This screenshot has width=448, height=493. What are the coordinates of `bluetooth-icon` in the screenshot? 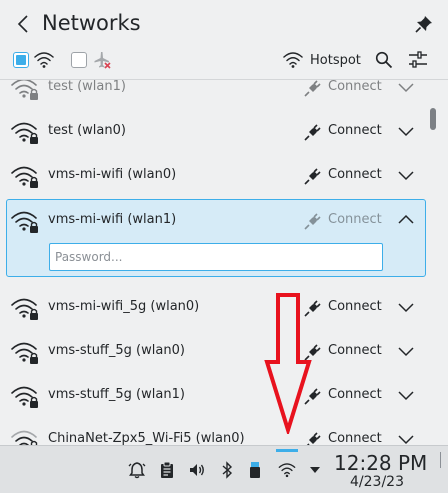 It's located at (227, 470).